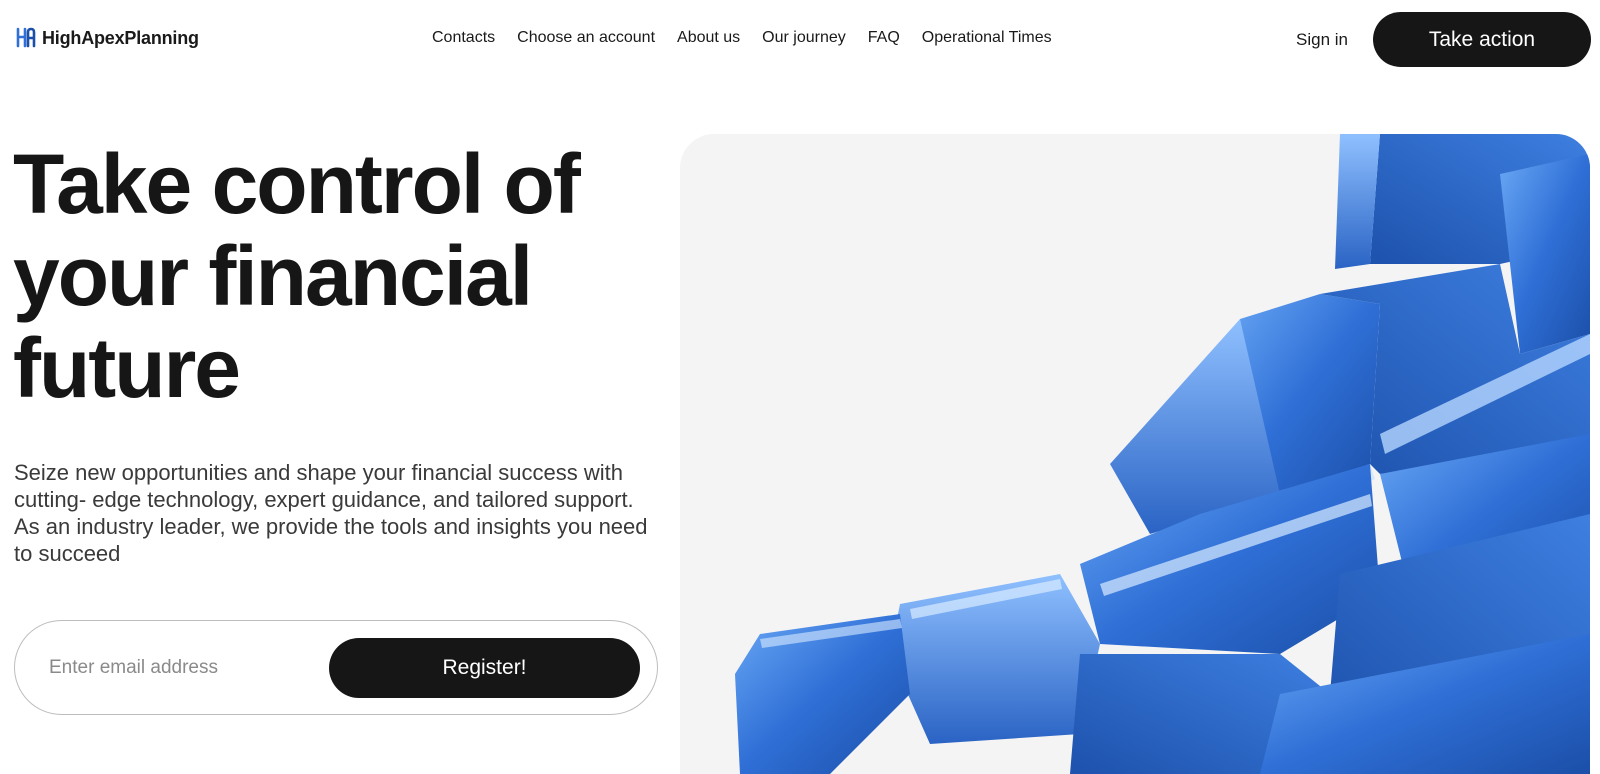  What do you see at coordinates (1322, 40) in the screenshot?
I see `sign-in-link: Sign in` at bounding box center [1322, 40].